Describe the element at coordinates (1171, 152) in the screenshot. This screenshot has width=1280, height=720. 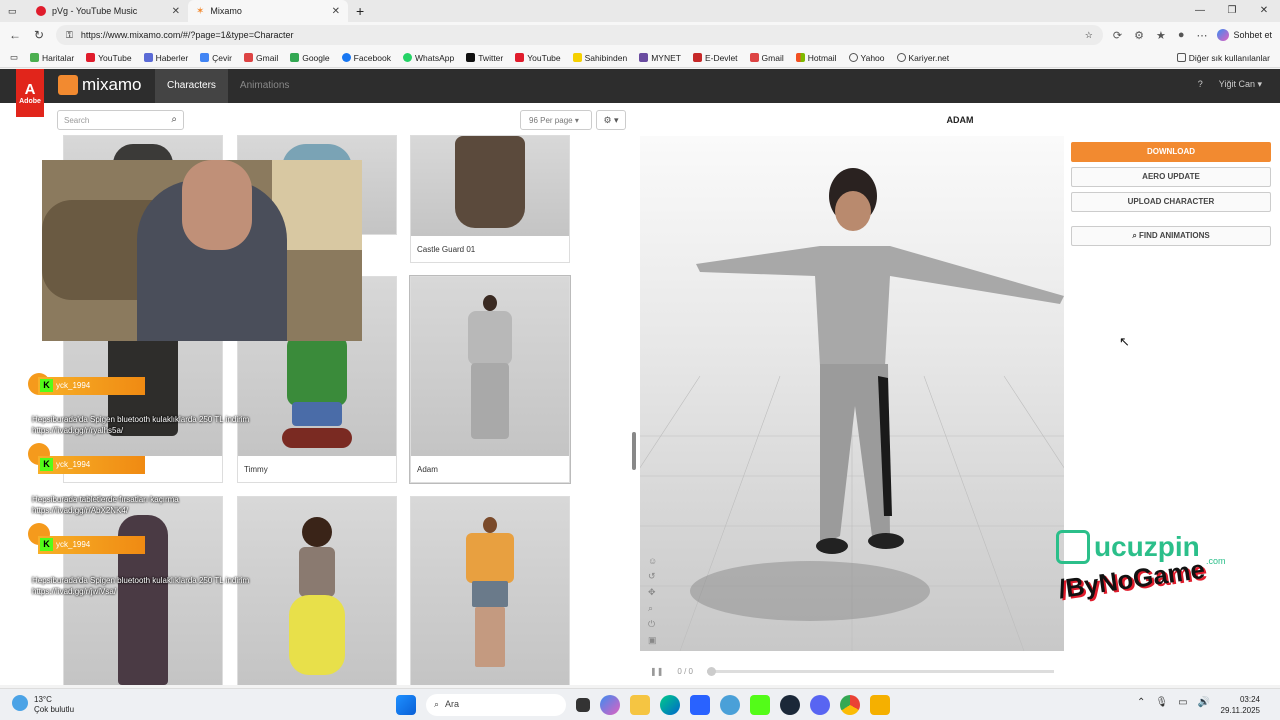
I see `download-button: DOWNLOAD` at that location.